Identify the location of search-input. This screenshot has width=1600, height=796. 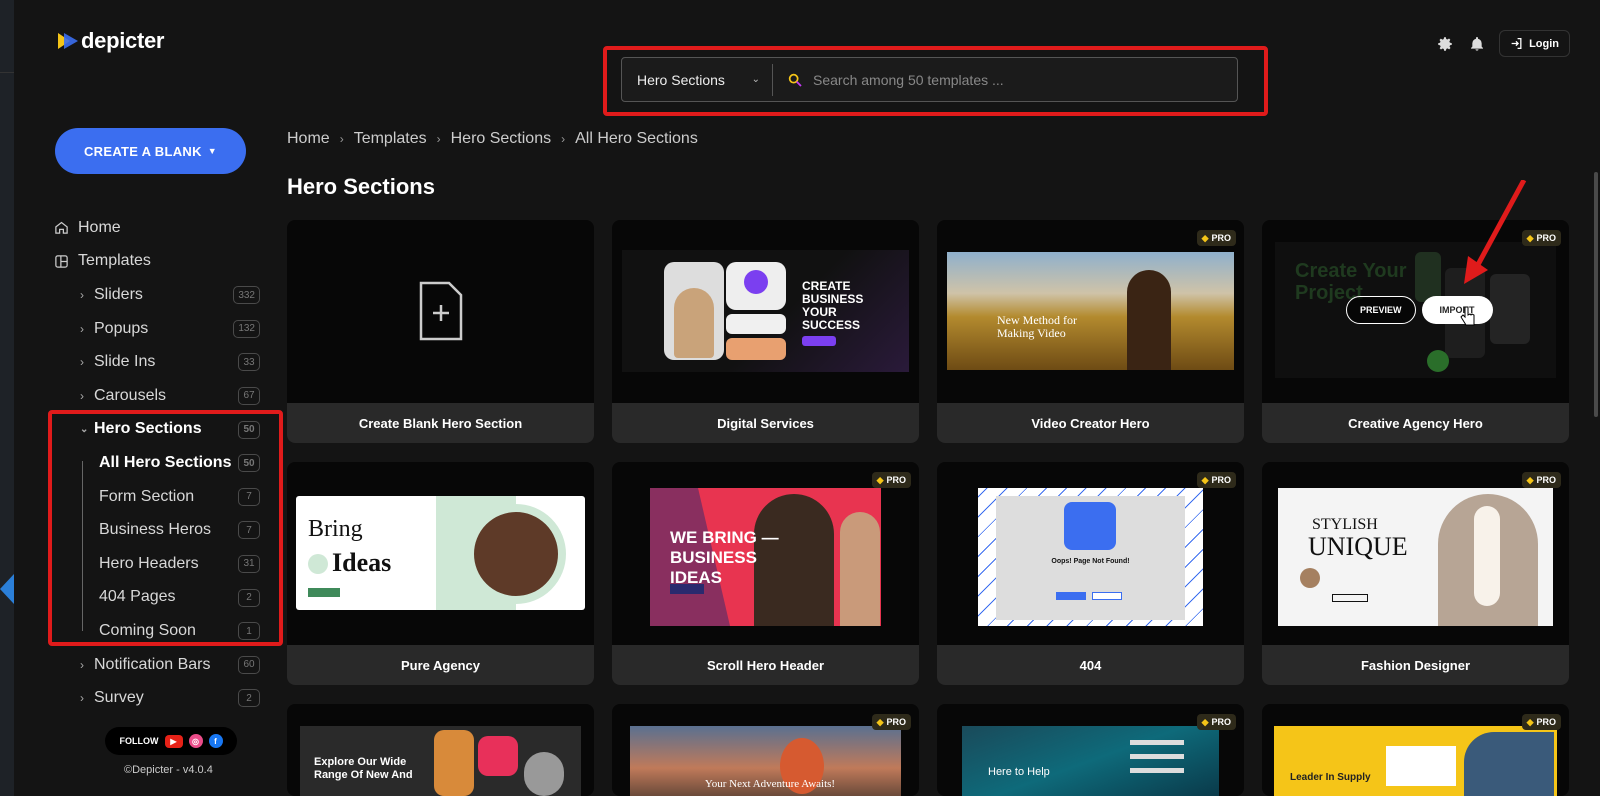
(1013, 79).